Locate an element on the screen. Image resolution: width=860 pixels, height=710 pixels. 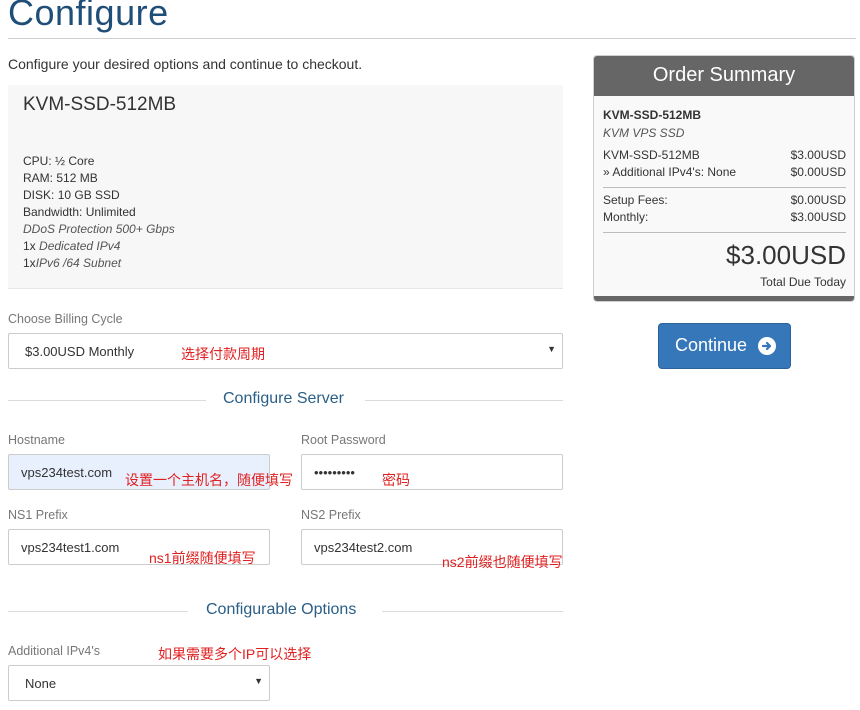
ns2-prefix-value: vps234test2.com is located at coordinates (363, 547).